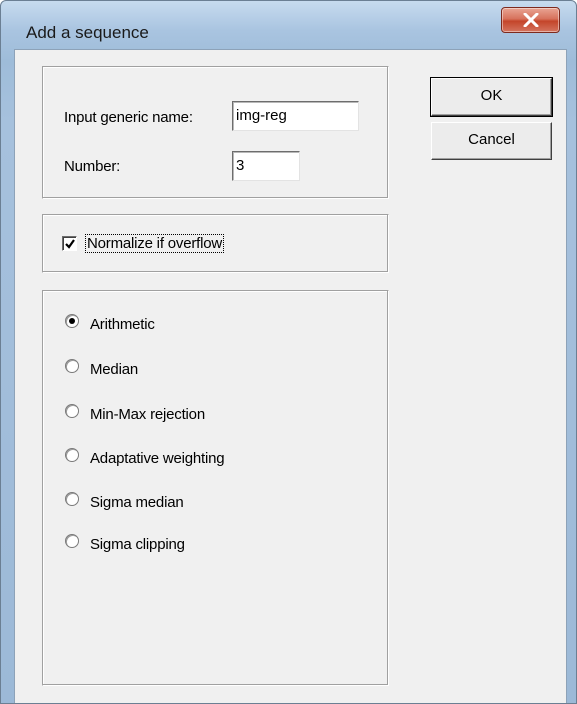 The width and height of the screenshot is (577, 704). Describe the element at coordinates (295, 116) in the screenshot. I see `generic-name-input: img-reg` at that location.